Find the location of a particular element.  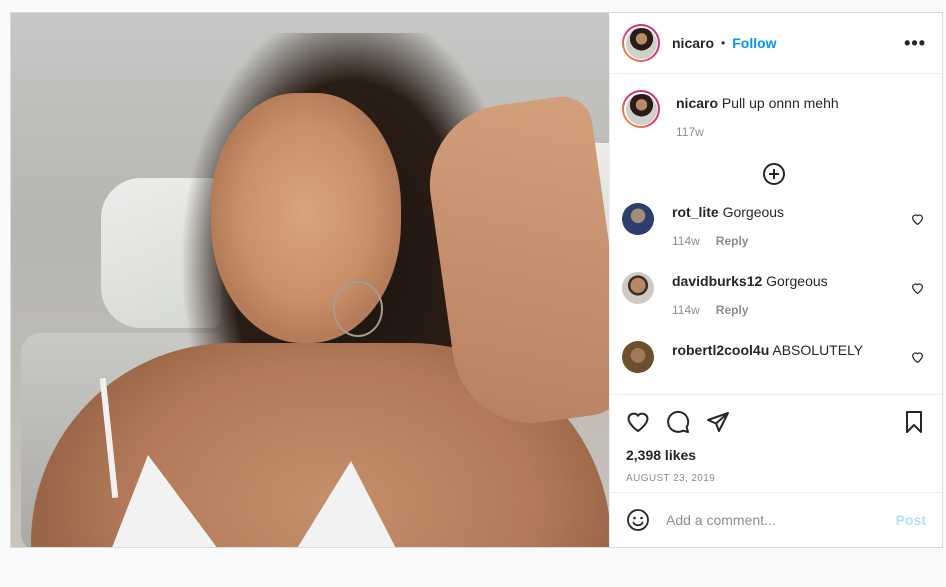

comment-icon is located at coordinates (678, 422).